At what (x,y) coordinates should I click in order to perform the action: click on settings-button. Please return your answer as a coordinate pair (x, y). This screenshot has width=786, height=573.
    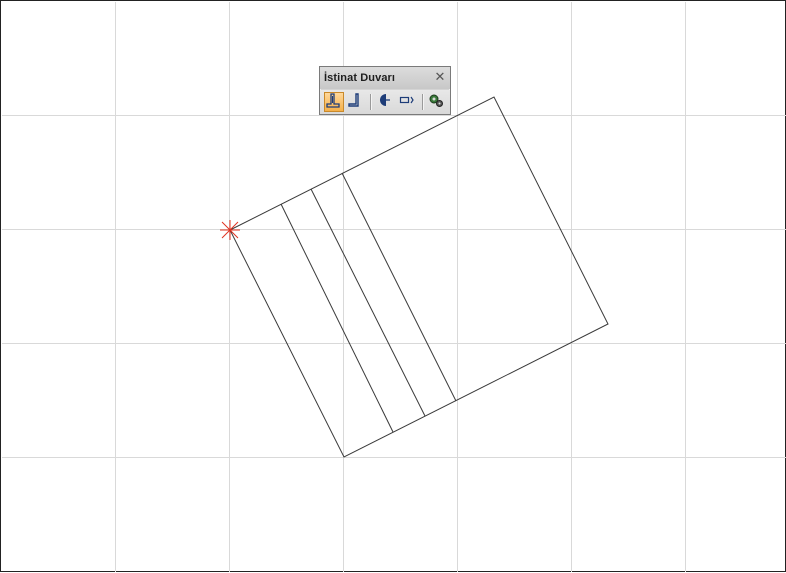
    Looking at the image, I should click on (438, 102).